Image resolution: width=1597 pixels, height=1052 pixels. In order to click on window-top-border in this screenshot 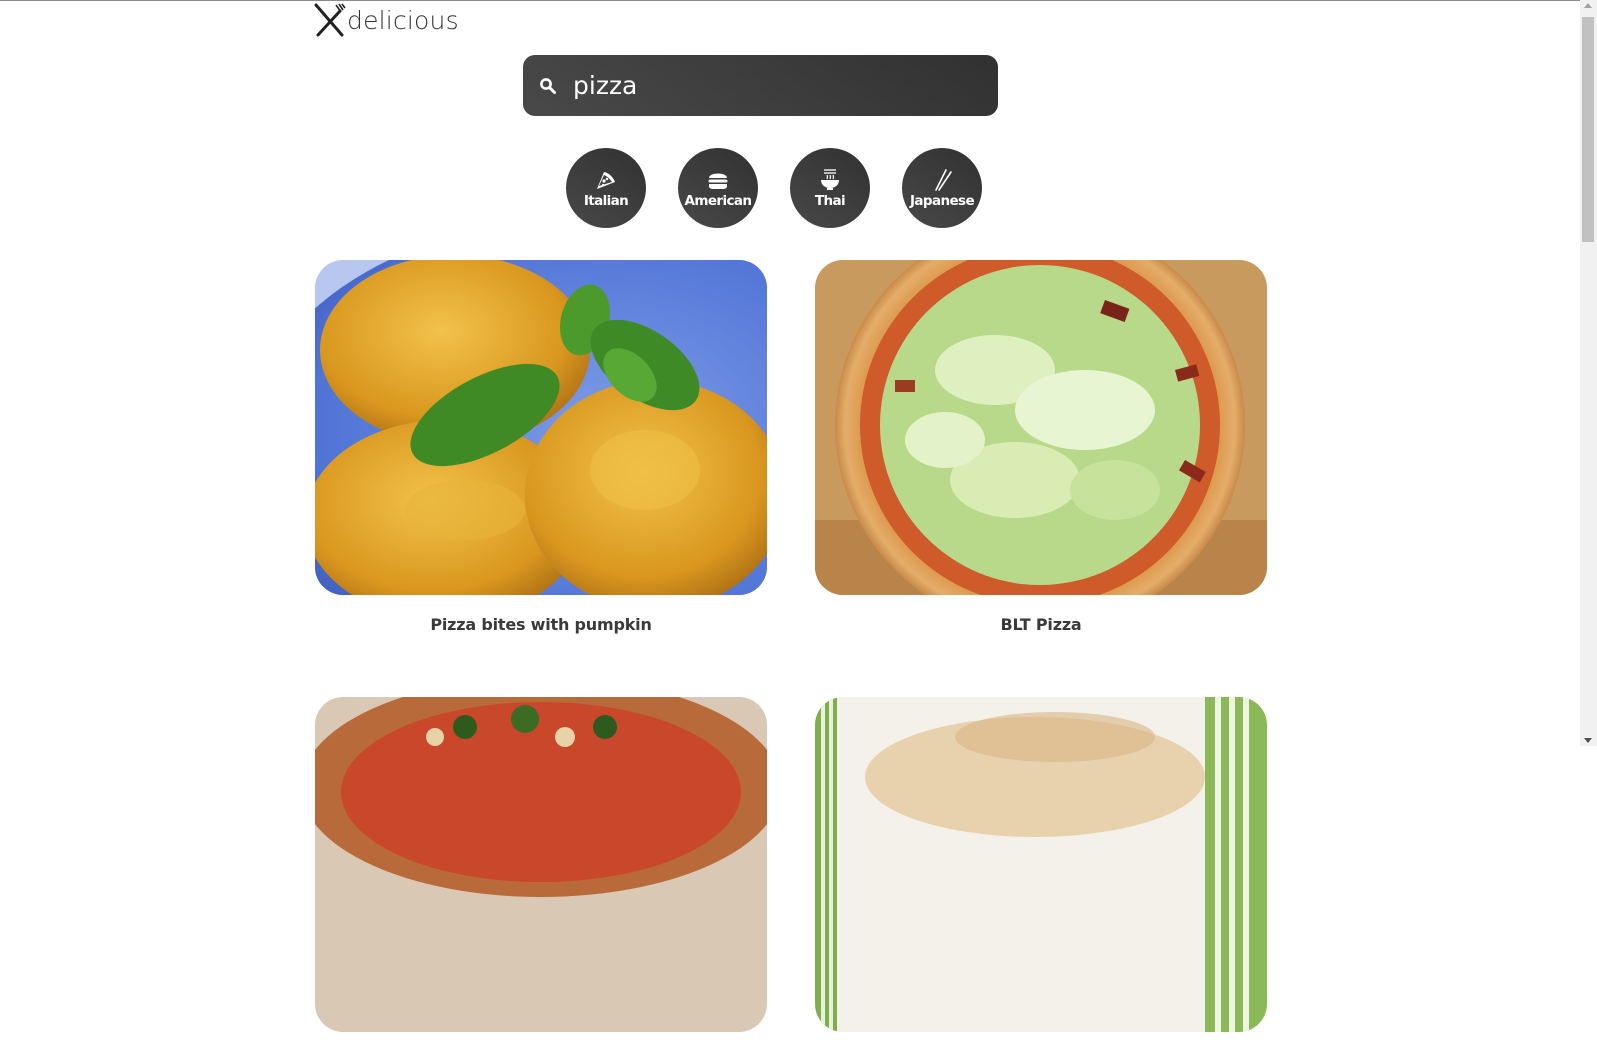, I will do `click(798, 0)`.